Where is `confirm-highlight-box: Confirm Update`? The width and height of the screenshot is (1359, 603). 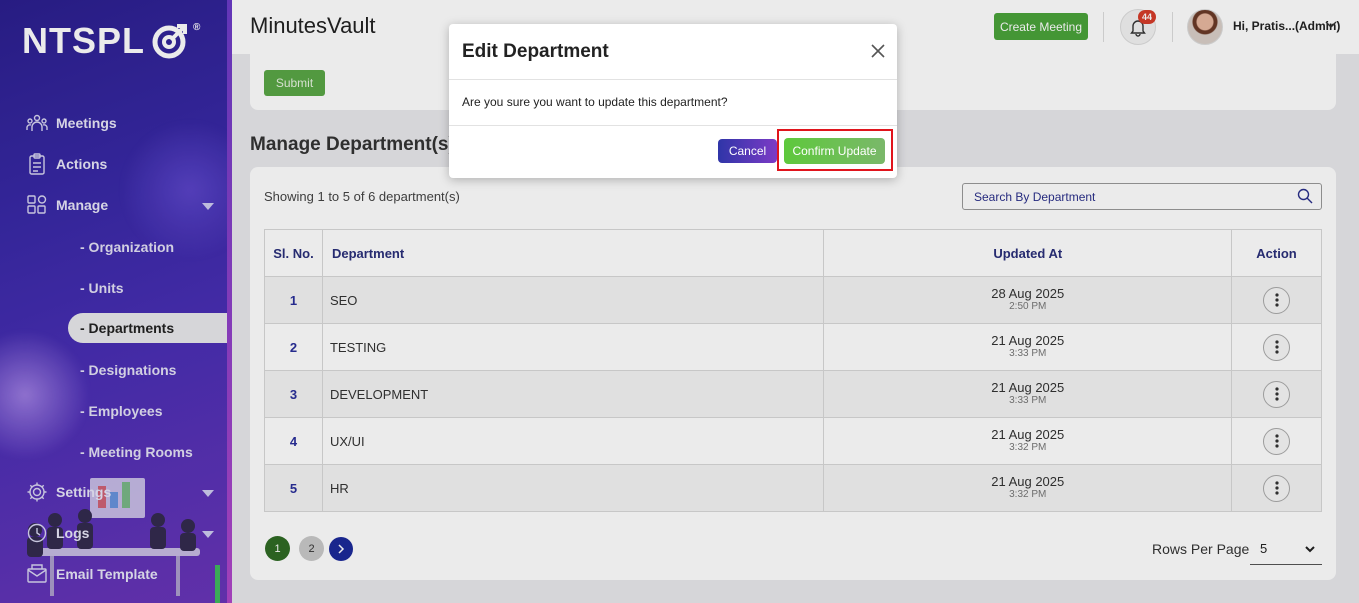
confirm-highlight-box: Confirm Update is located at coordinates (835, 150).